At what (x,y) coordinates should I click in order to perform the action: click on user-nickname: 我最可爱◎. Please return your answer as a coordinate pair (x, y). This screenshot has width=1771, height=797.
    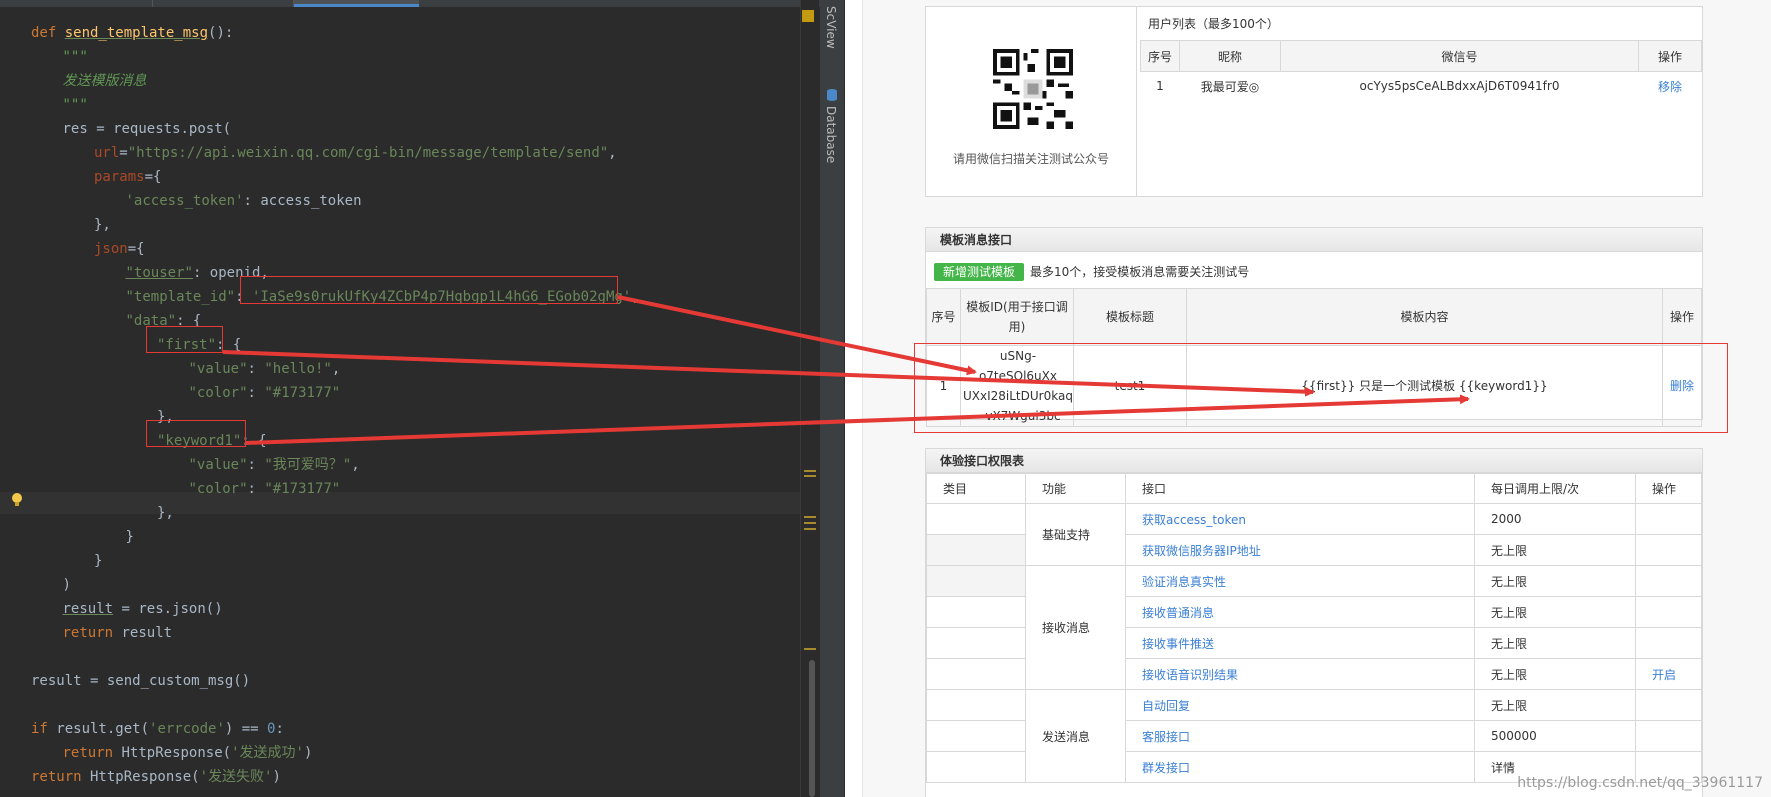
    Looking at the image, I should click on (1230, 85).